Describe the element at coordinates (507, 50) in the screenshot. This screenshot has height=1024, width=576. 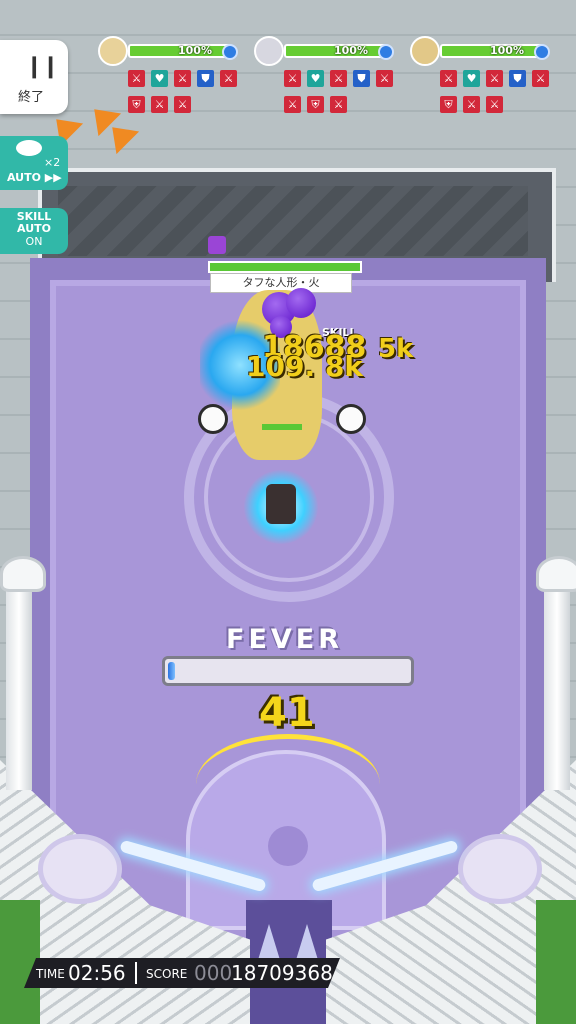
I see `hp-text-3: 100%` at that location.